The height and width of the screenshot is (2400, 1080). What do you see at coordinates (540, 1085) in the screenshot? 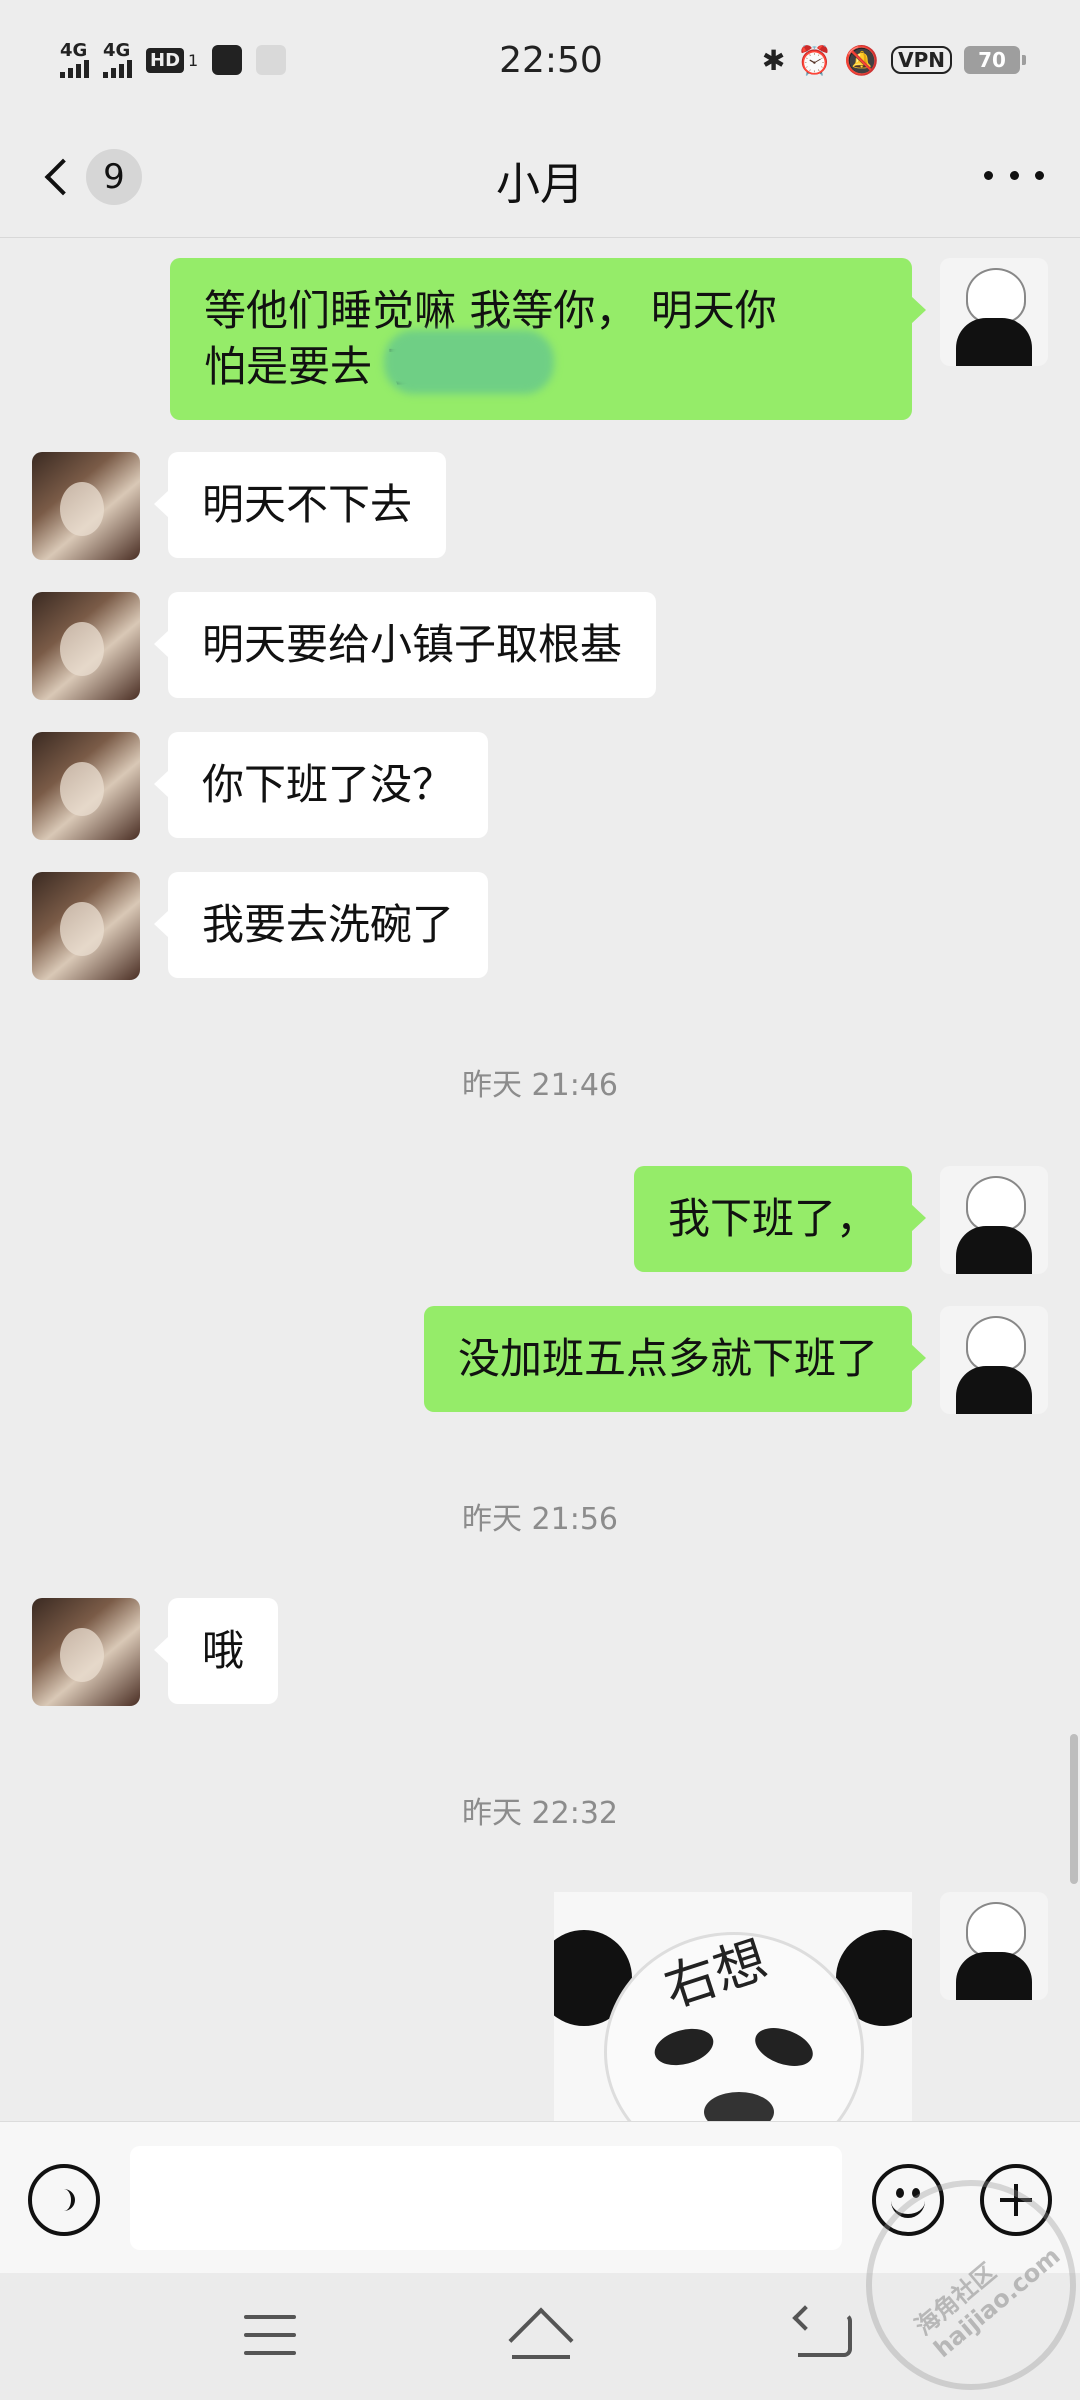
I see `timestamp: 昨天 21:46` at bounding box center [540, 1085].